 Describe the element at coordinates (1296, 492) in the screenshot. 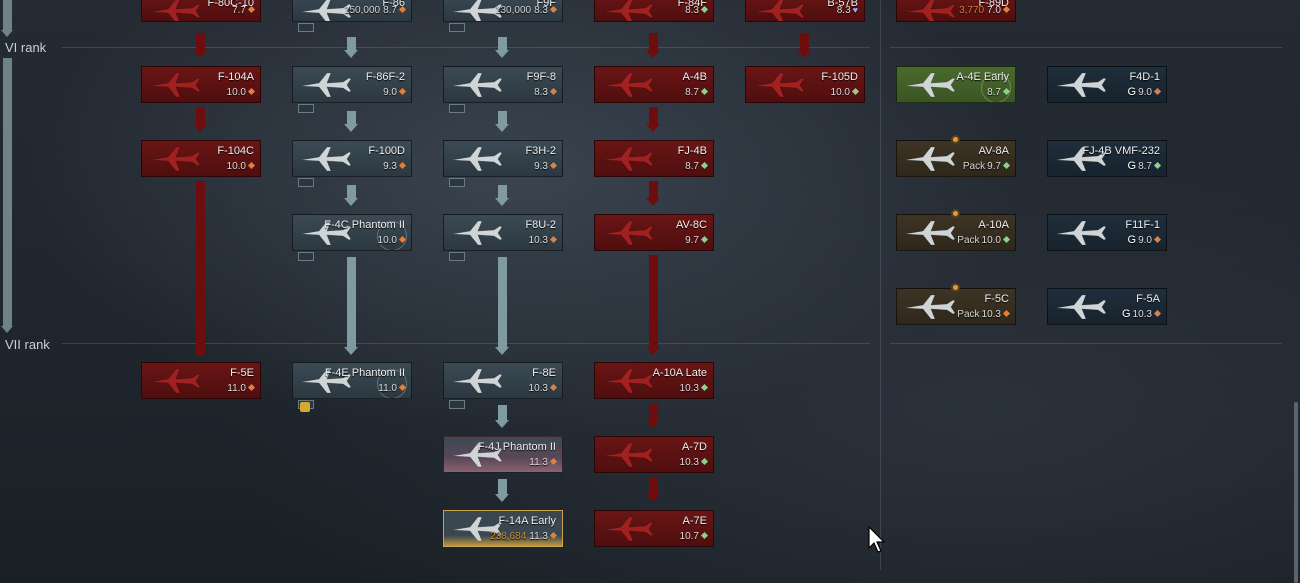

I see `scrollbar-thumb` at that location.